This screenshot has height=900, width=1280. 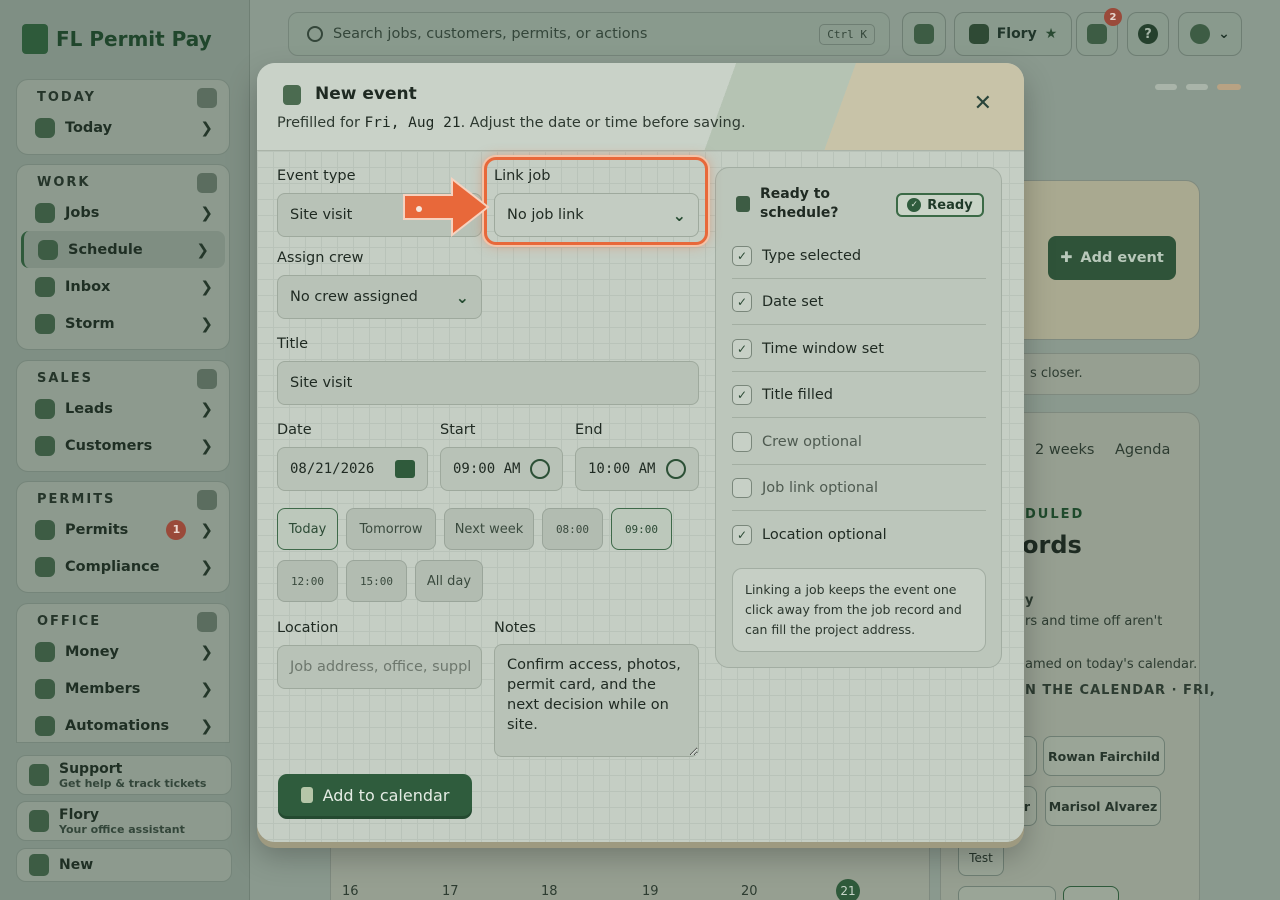 I want to click on check-label: Time window set, so click(x=823, y=348).